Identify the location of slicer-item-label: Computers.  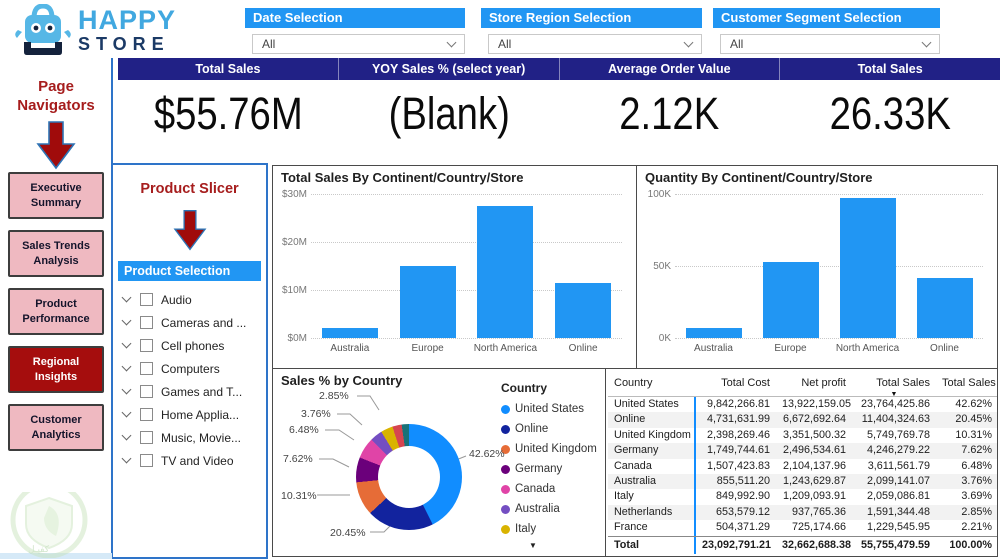
(190, 368).